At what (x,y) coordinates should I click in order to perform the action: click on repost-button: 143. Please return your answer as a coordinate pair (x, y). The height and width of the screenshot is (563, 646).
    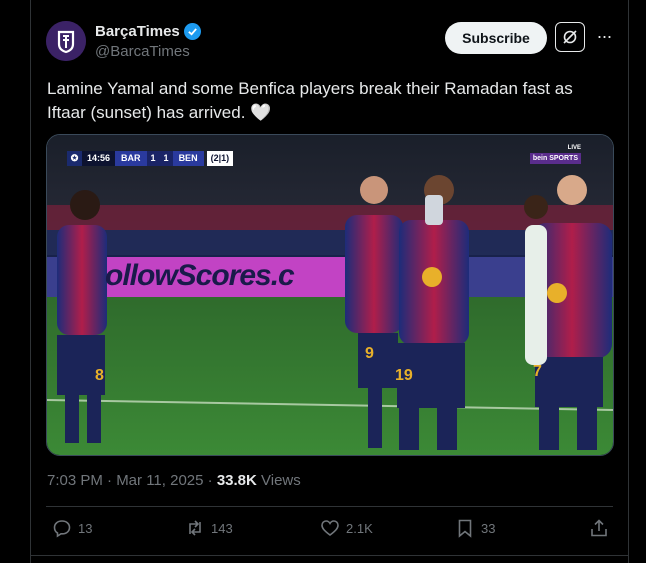
    Looking at the image, I should click on (209, 528).